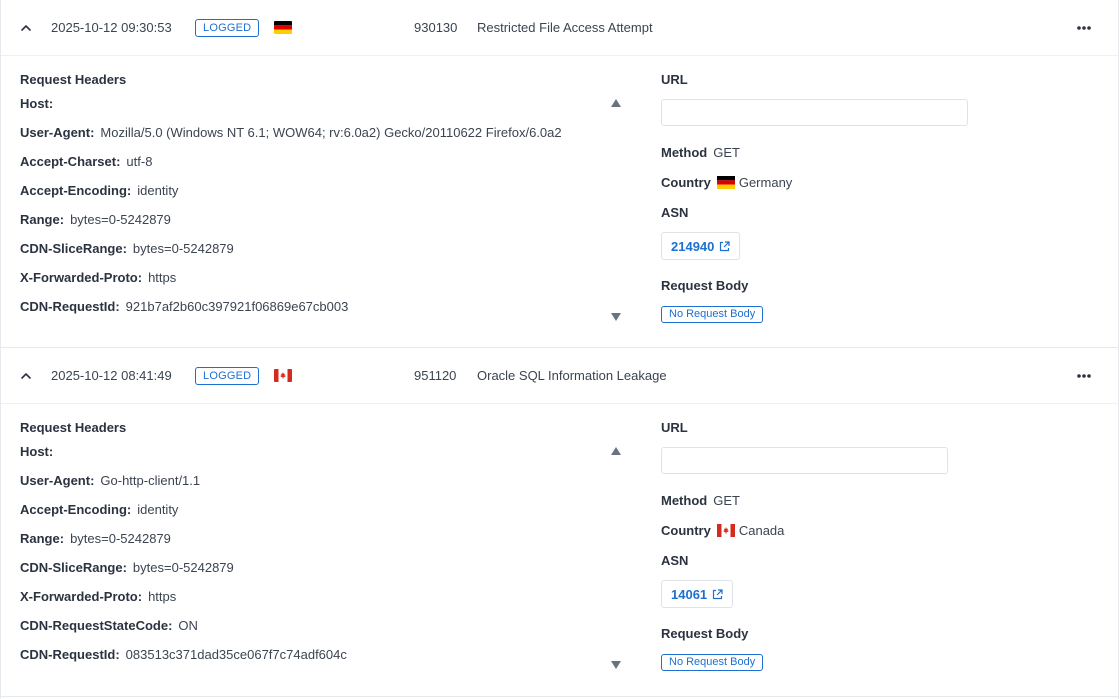 The image size is (1119, 699). I want to click on asn-value: 214940, so click(693, 246).